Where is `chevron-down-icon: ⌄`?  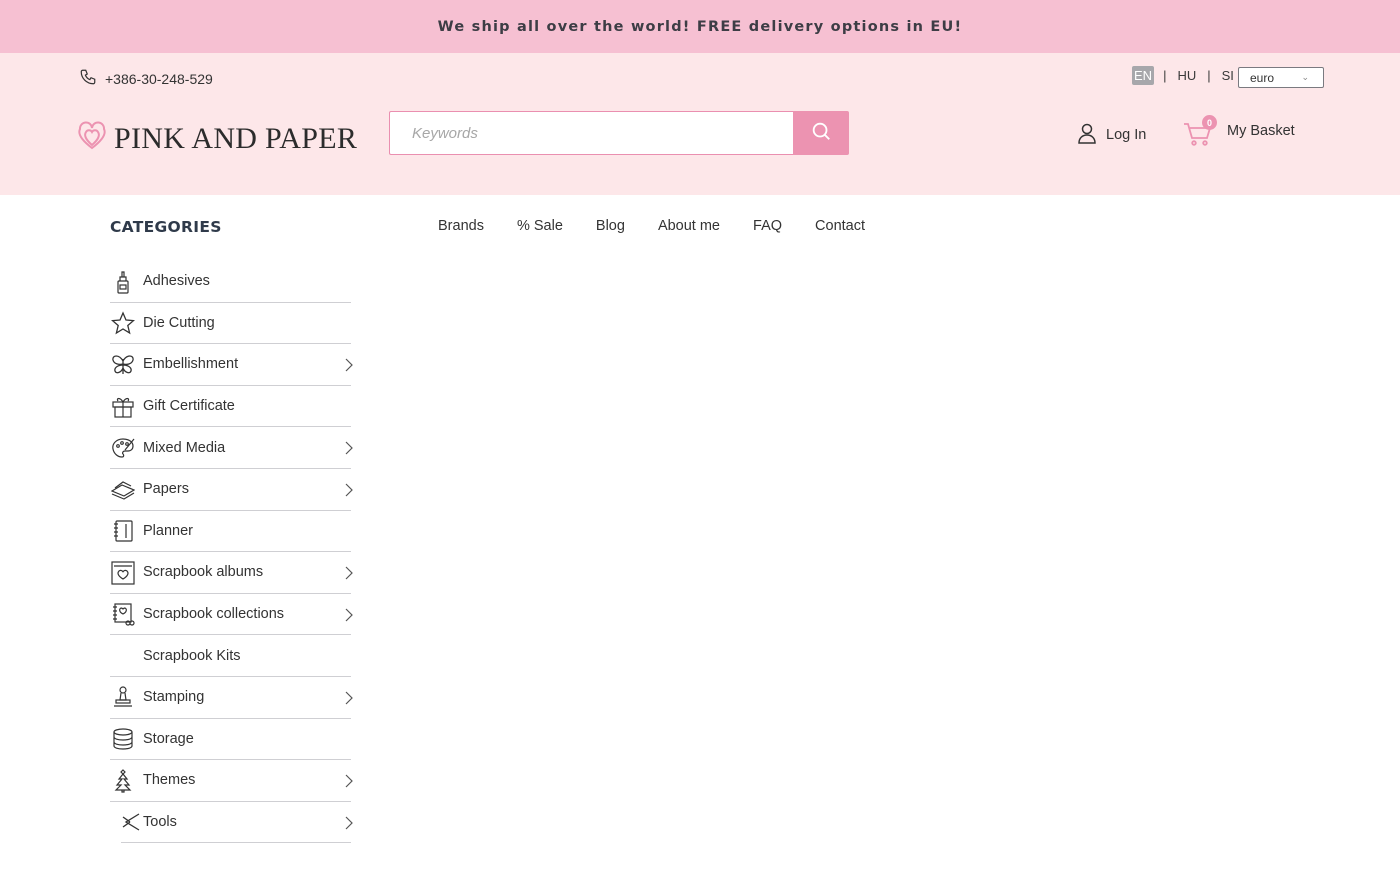 chevron-down-icon: ⌄ is located at coordinates (1305, 77).